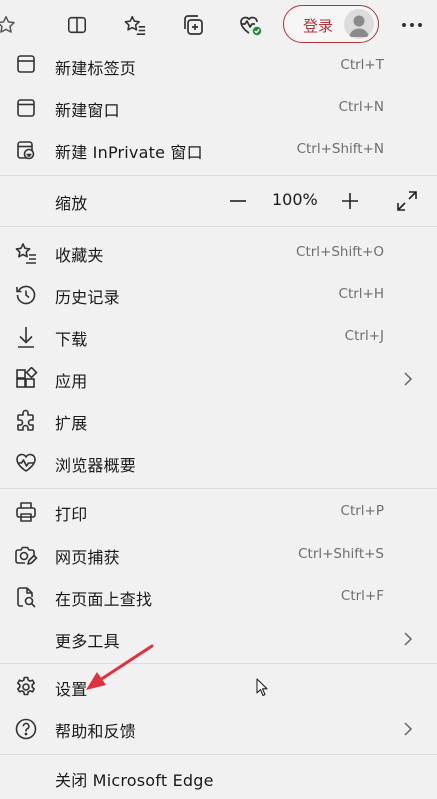  What do you see at coordinates (11, 25) in the screenshot?
I see `favorite-star-icon` at bounding box center [11, 25].